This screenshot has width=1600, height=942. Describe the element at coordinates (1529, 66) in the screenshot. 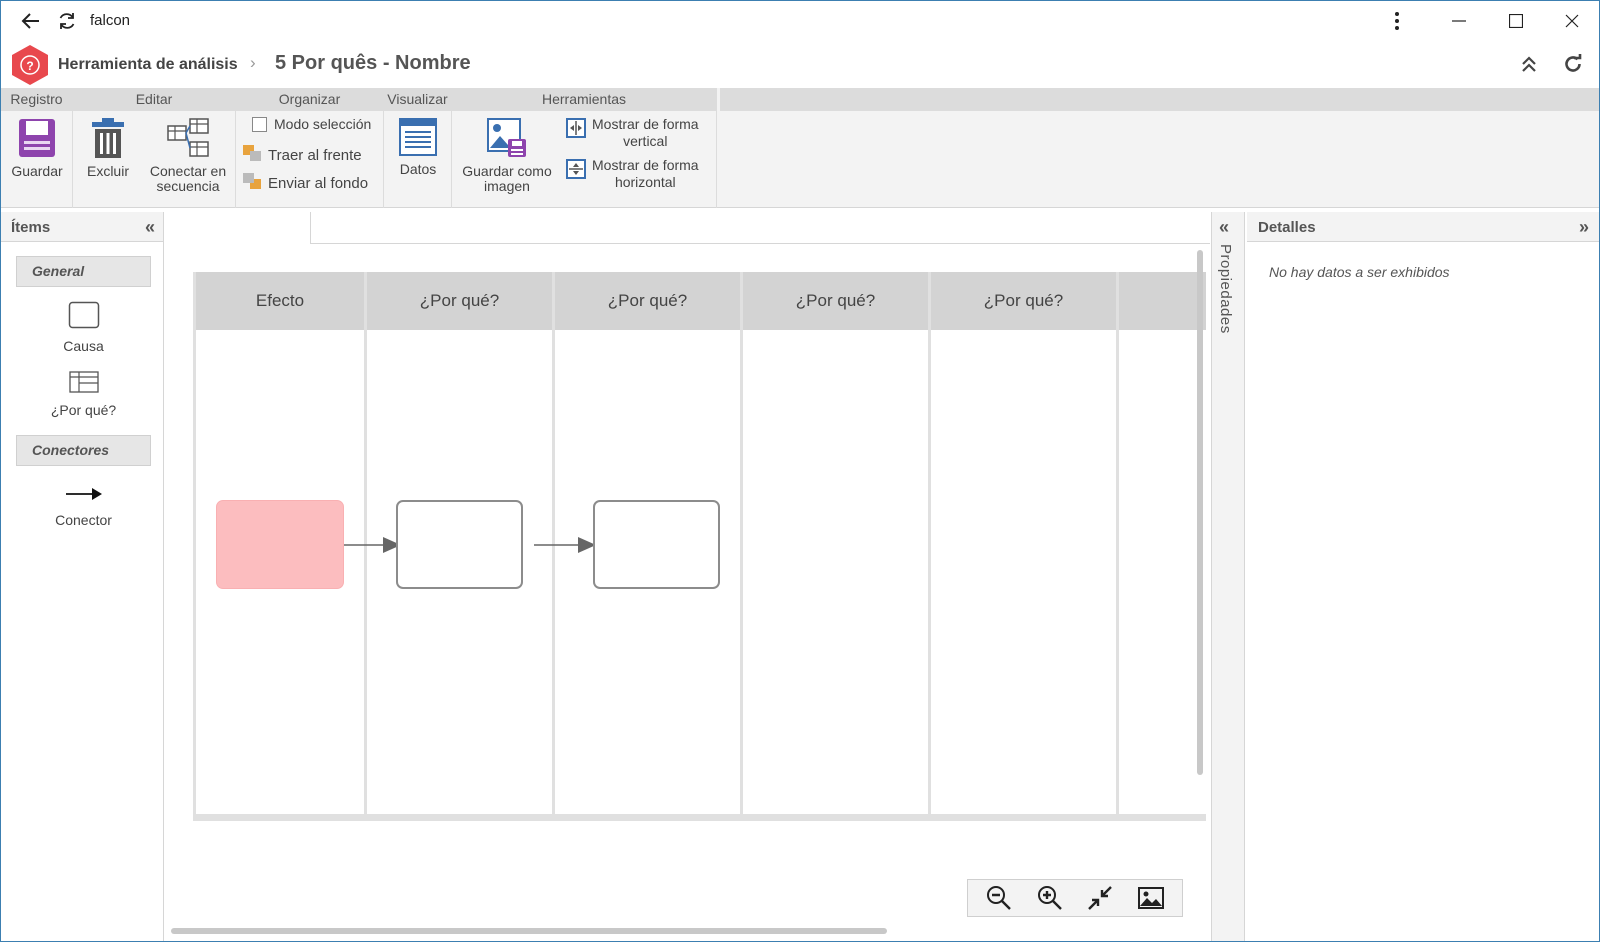

I see `collapse-up-icon` at that location.